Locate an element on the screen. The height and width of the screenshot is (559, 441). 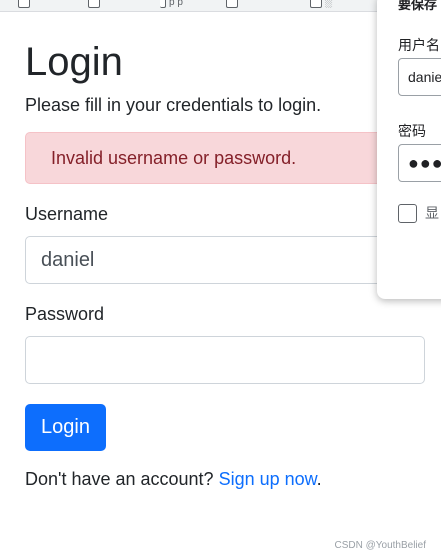
password-label: Password is located at coordinates (65, 314).